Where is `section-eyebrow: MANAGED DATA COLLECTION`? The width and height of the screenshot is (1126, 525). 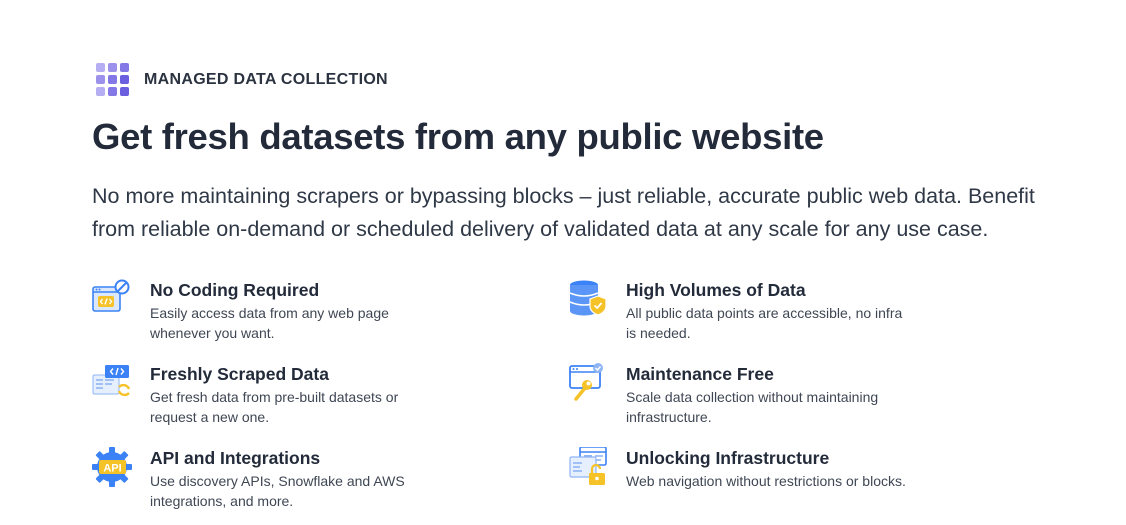
section-eyebrow: MANAGED DATA COLLECTION is located at coordinates (242, 80).